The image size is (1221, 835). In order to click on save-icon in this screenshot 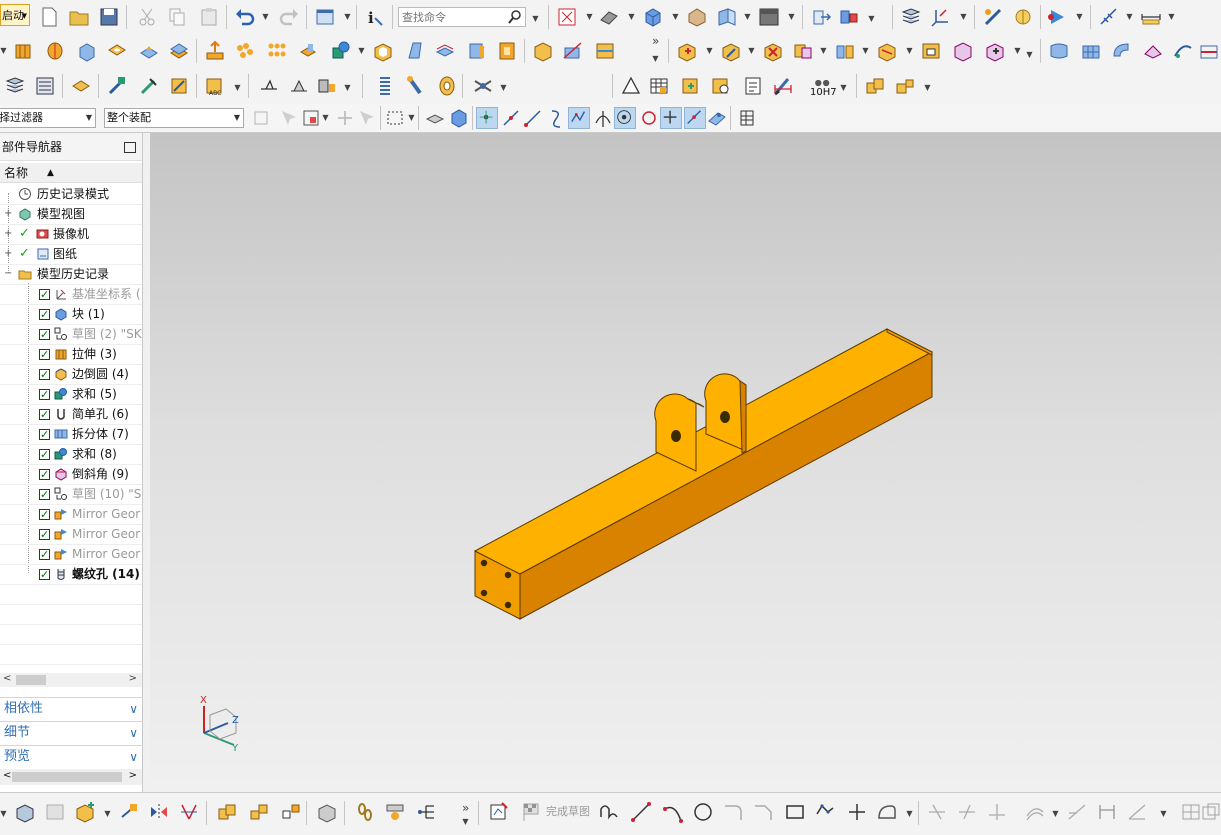, I will do `click(109, 17)`.